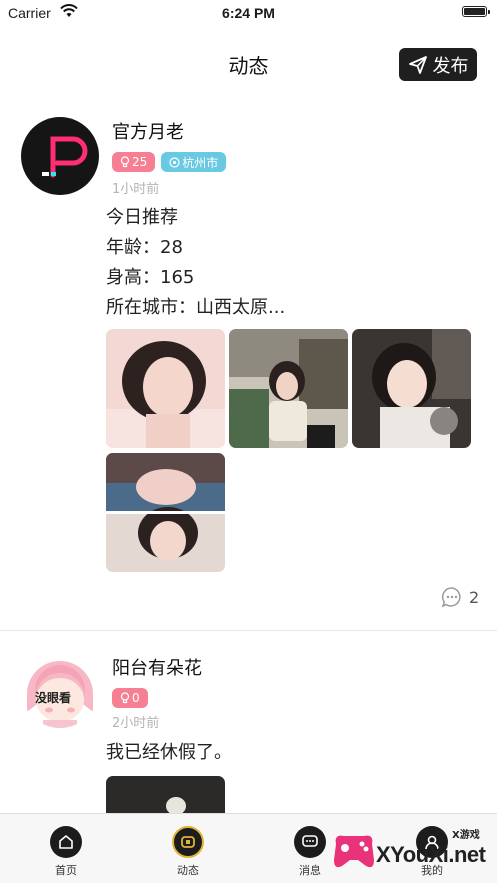 The width and height of the screenshot is (497, 884). I want to click on city-label: 杭州市, so click(200, 162).